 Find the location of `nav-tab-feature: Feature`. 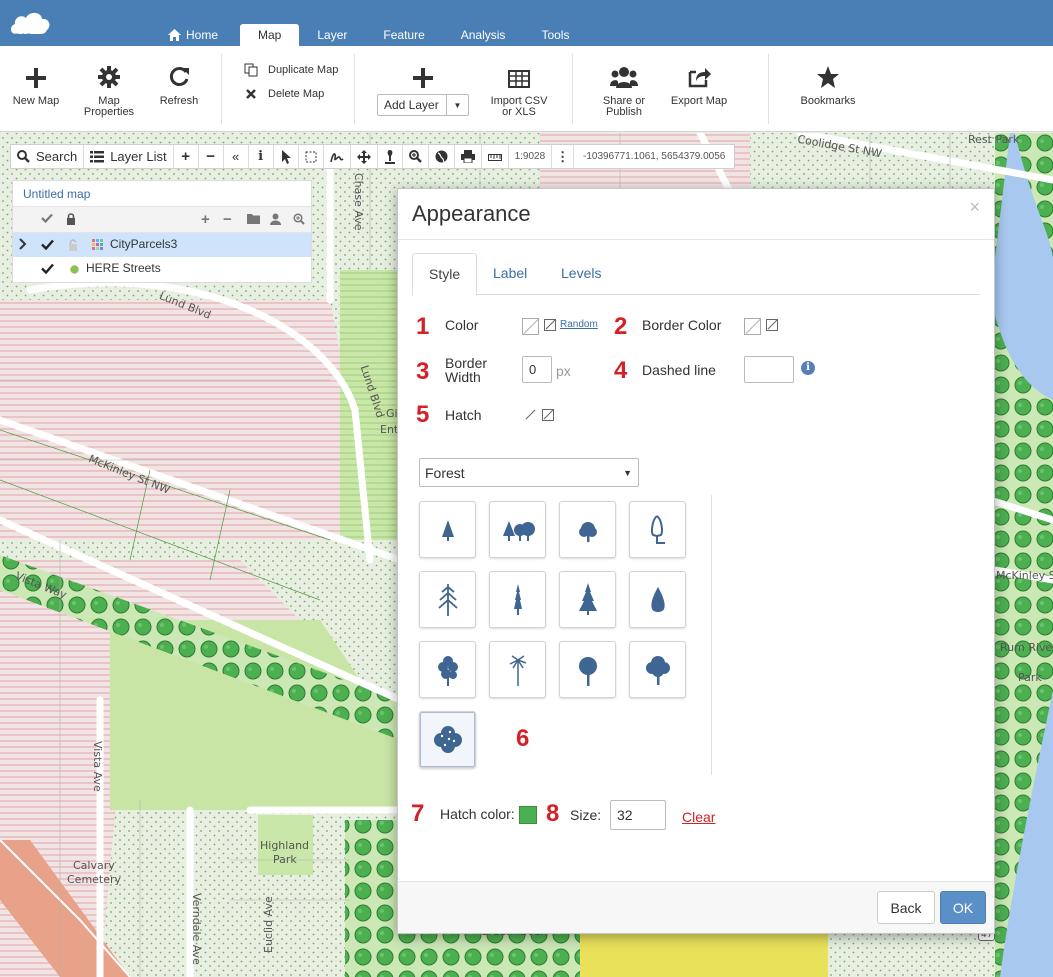

nav-tab-feature: Feature is located at coordinates (403, 35).